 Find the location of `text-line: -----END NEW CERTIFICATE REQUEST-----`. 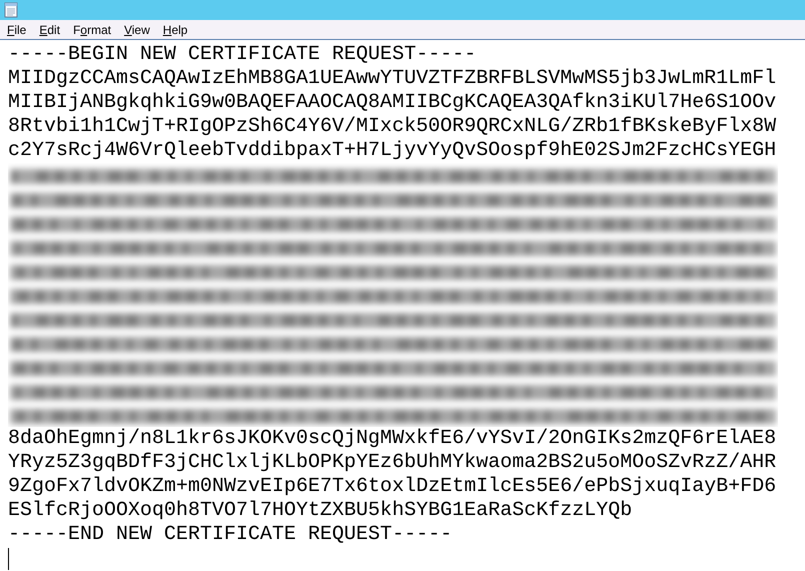

text-line: -----END NEW CERTIFICATE REQUEST----- is located at coordinates (230, 535).